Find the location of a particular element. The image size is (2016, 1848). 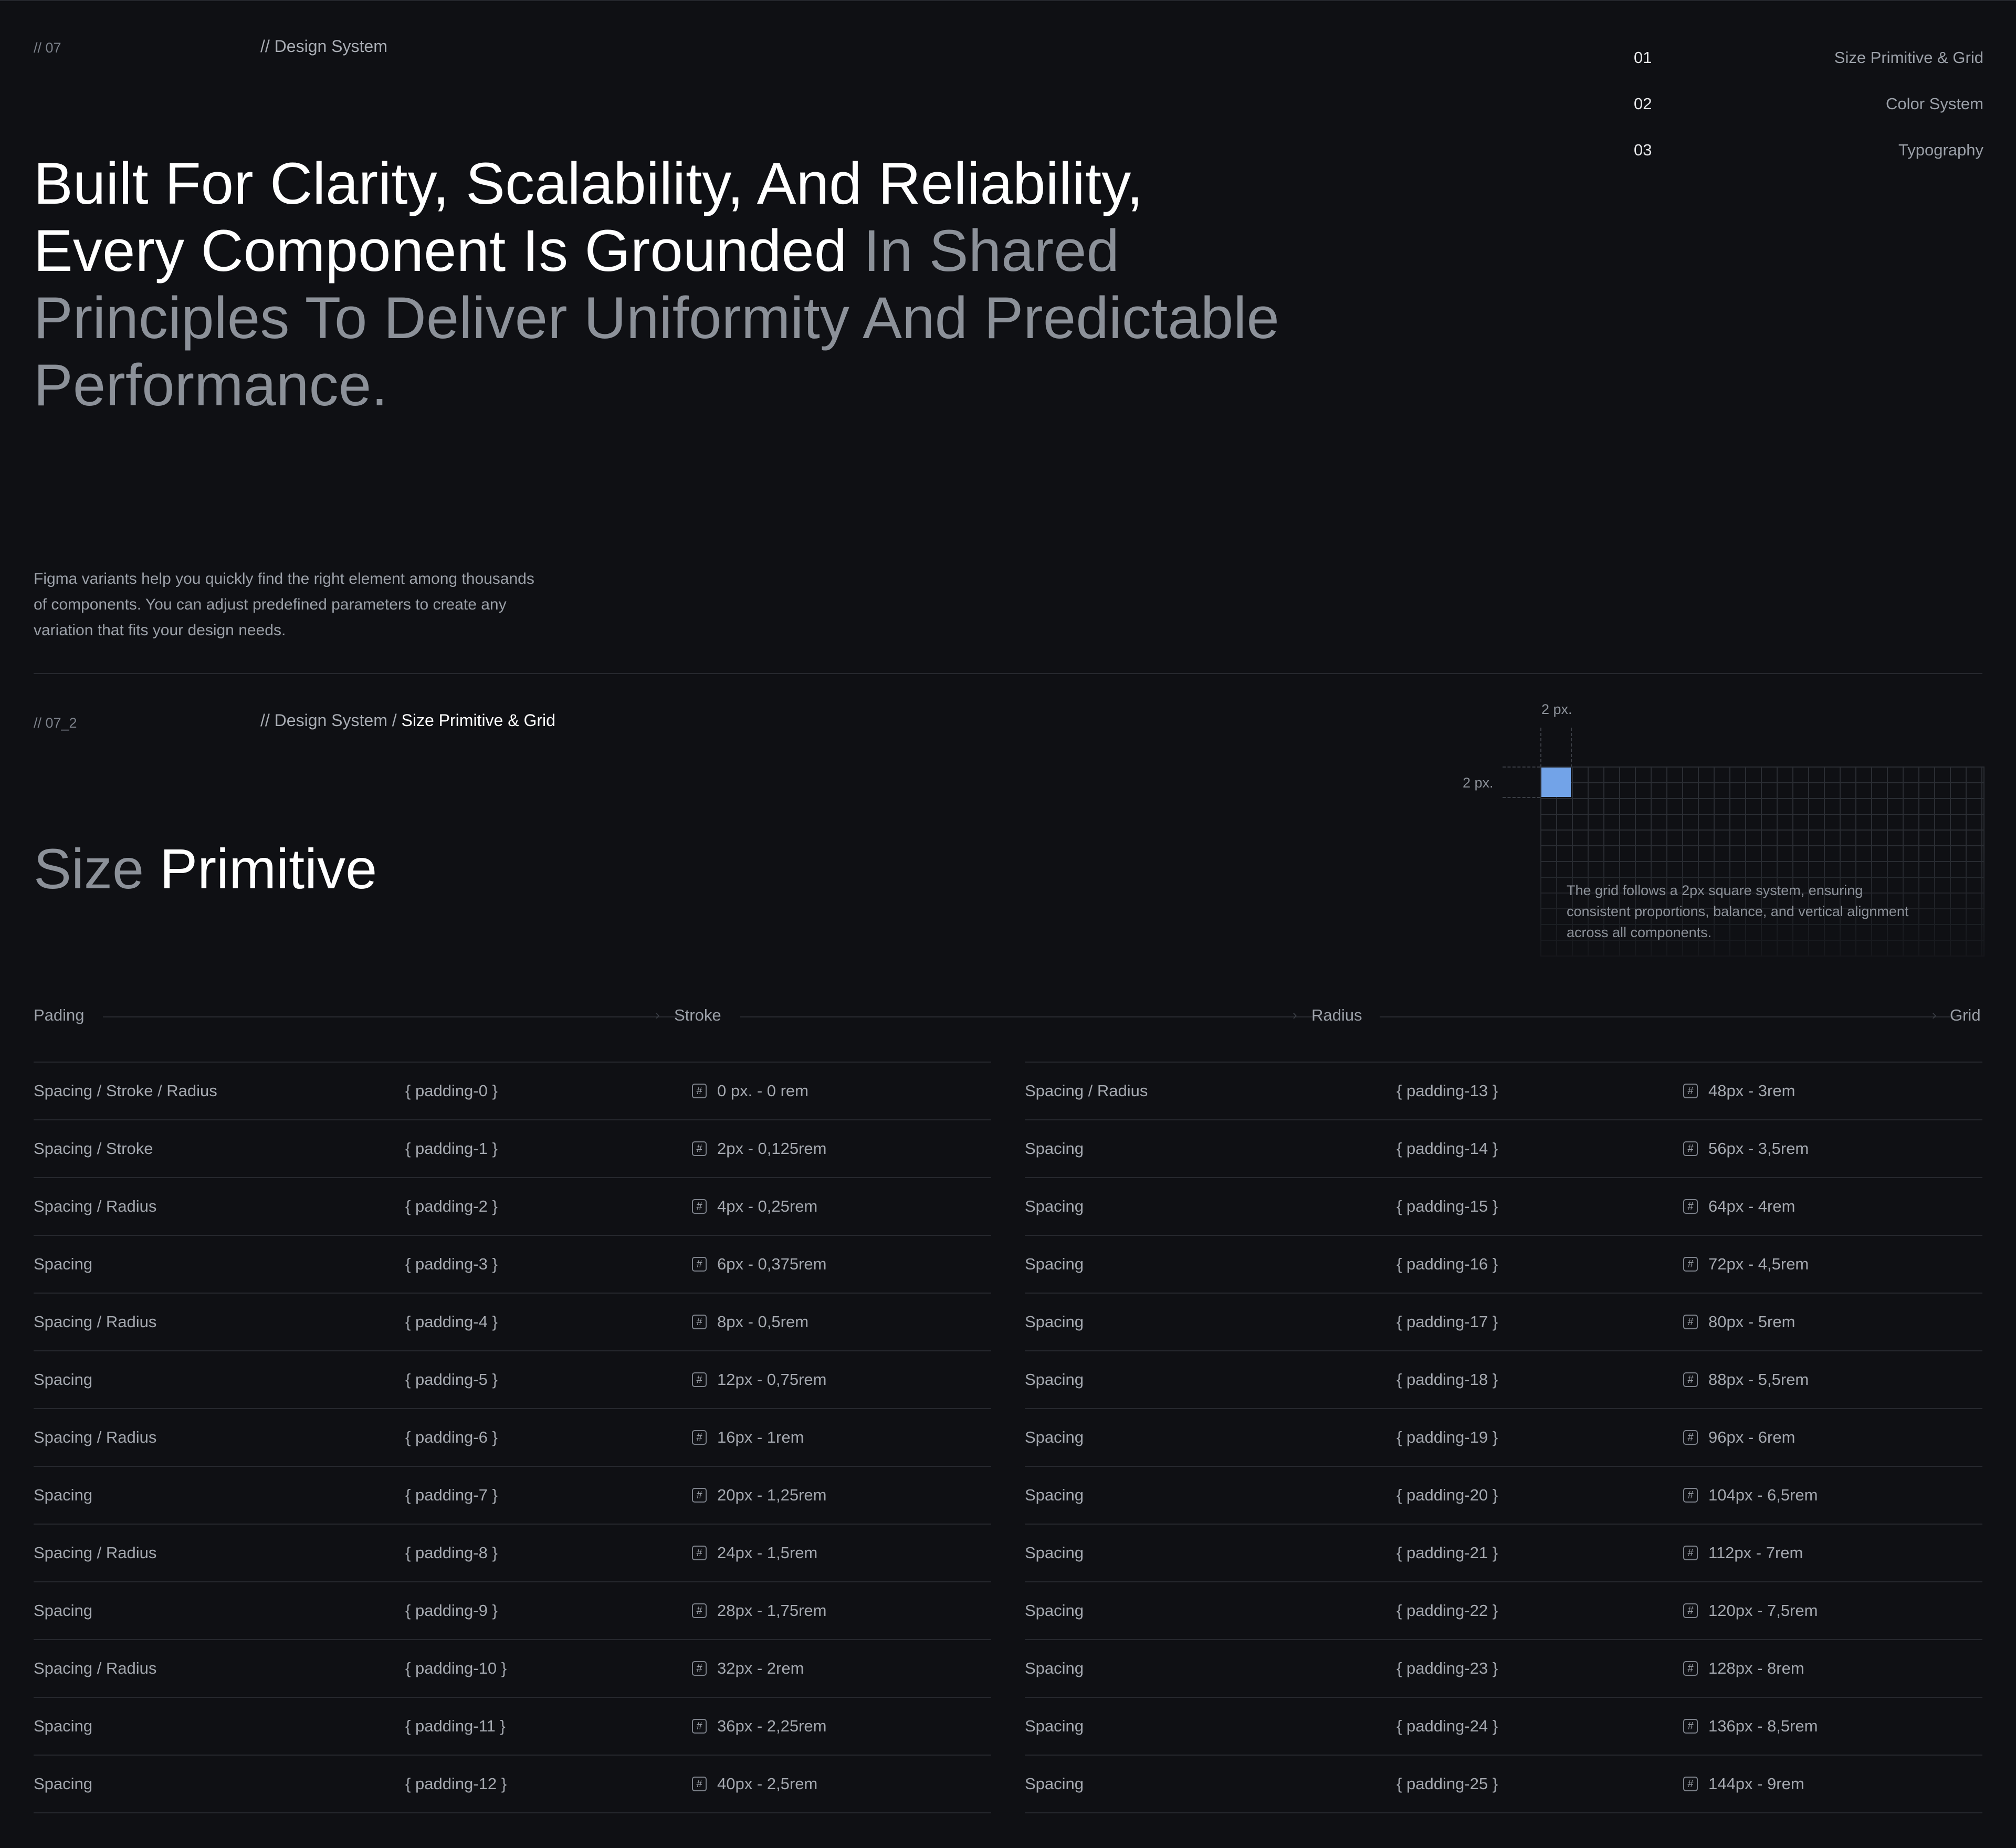

flow-bar: Pading › Stroke › Radius › Grid is located at coordinates (1008, 1016).